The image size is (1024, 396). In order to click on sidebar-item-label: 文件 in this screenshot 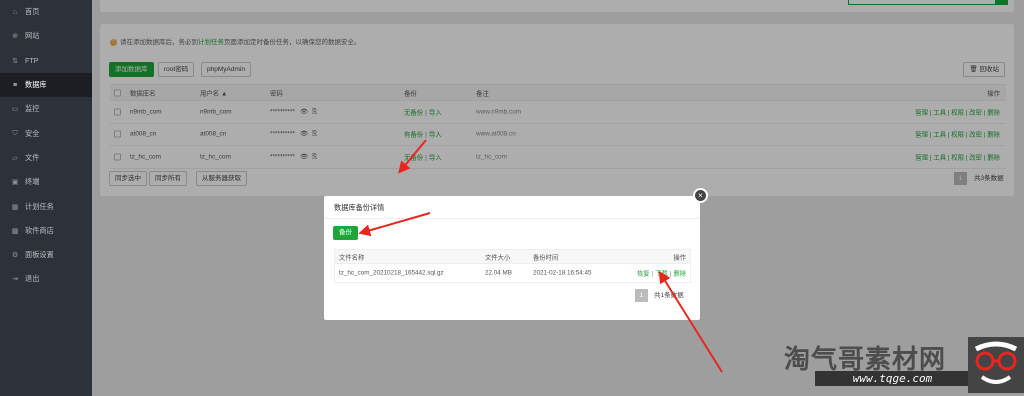, I will do `click(32, 157)`.